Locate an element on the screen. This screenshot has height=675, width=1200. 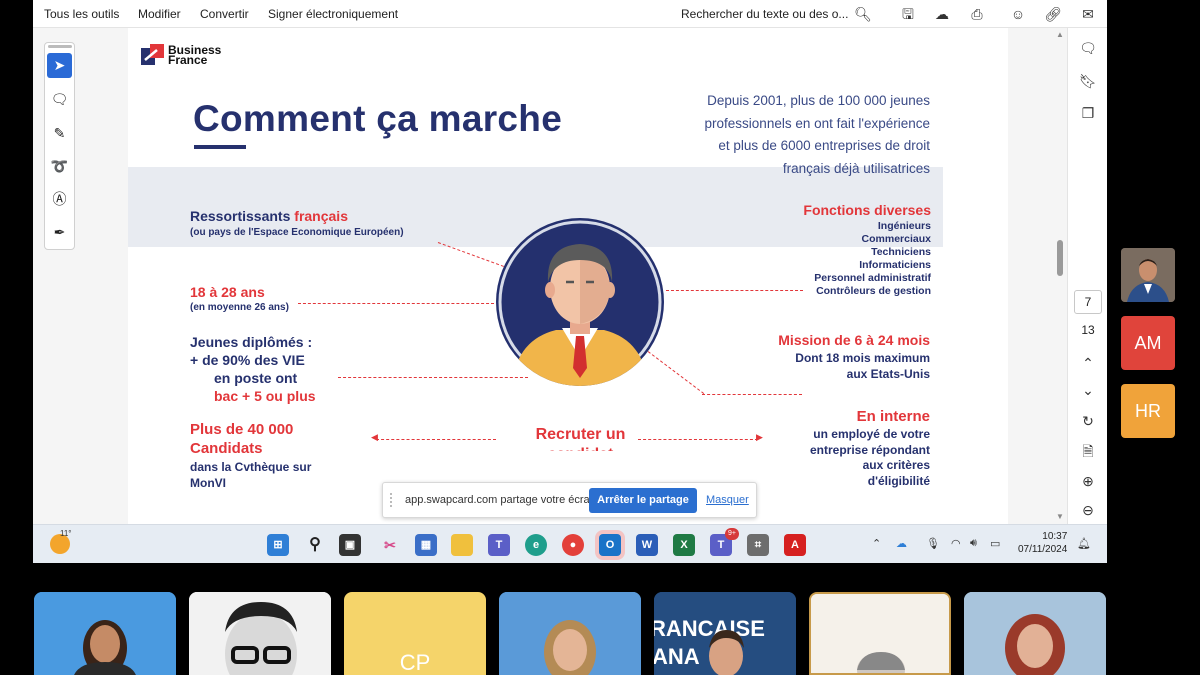
highlight-pen-icon: ✎ is located at coordinates (59, 133).